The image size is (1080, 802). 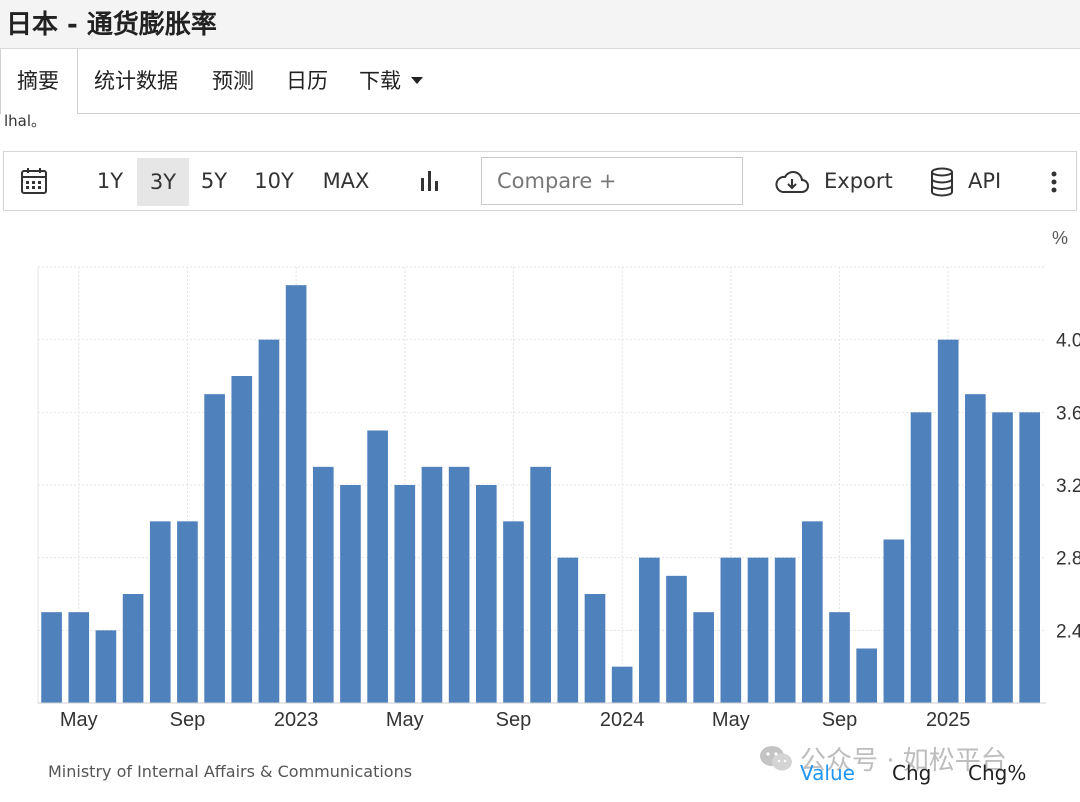 I want to click on y-unit-label: %, so click(x=1060, y=238).